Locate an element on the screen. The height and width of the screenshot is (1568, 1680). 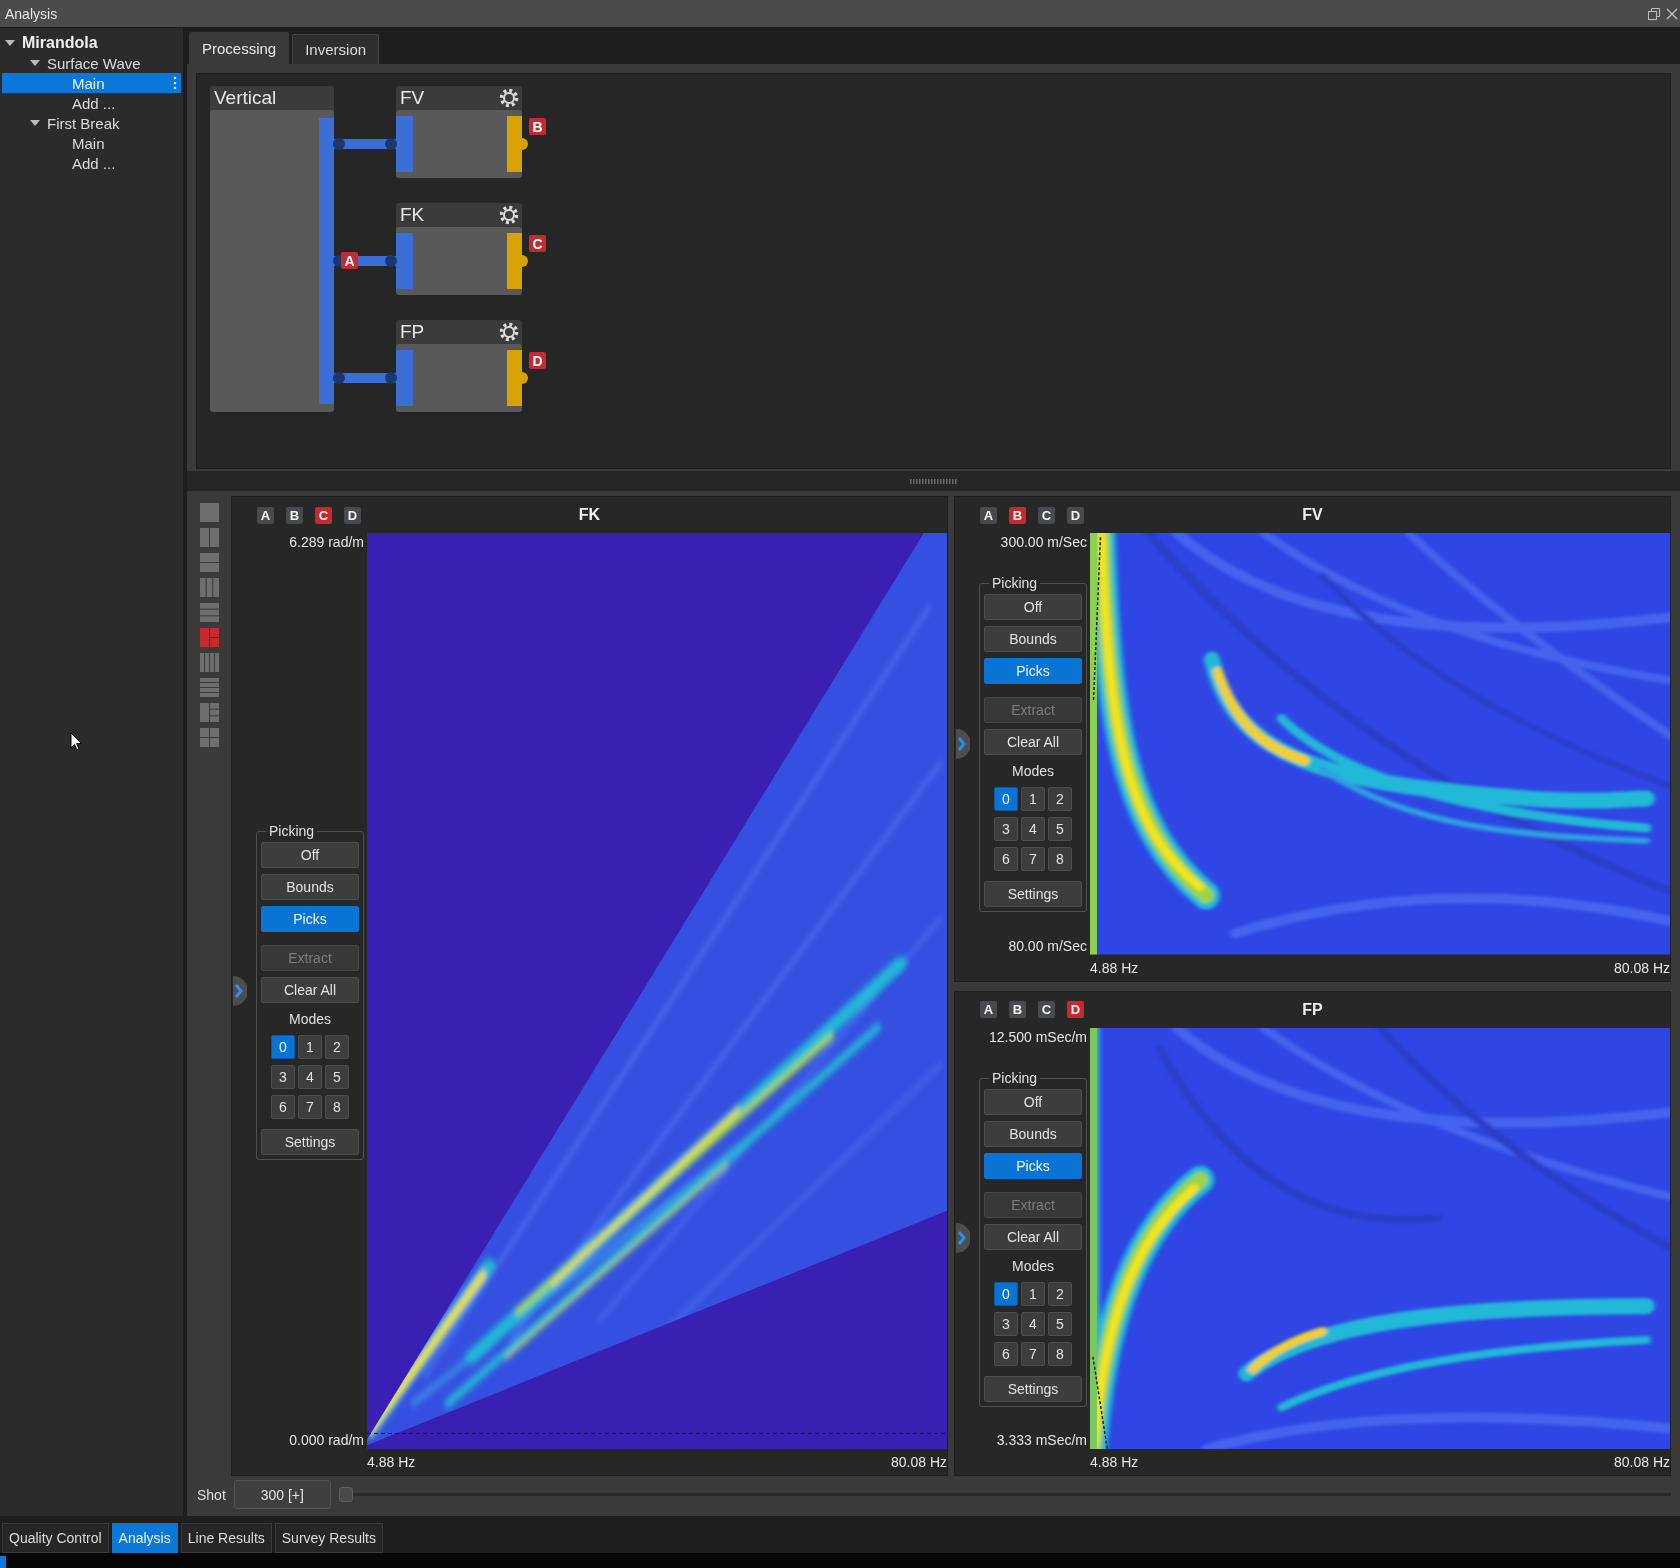
slider-thumb is located at coordinates (345, 1494).